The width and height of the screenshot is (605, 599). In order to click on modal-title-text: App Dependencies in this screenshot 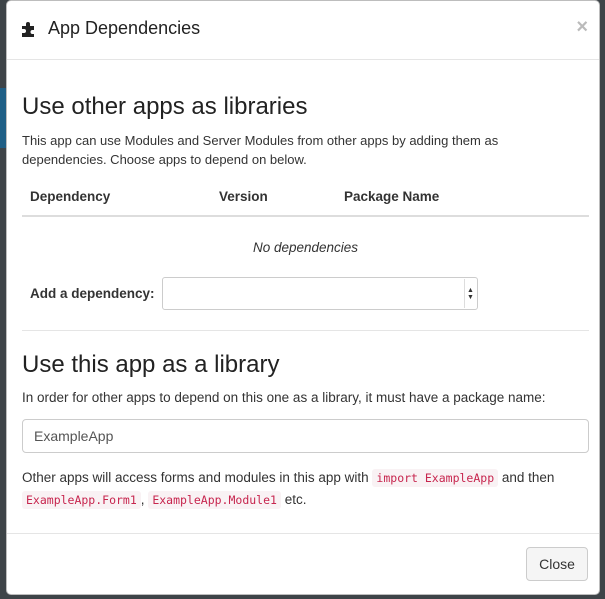, I will do `click(124, 28)`.